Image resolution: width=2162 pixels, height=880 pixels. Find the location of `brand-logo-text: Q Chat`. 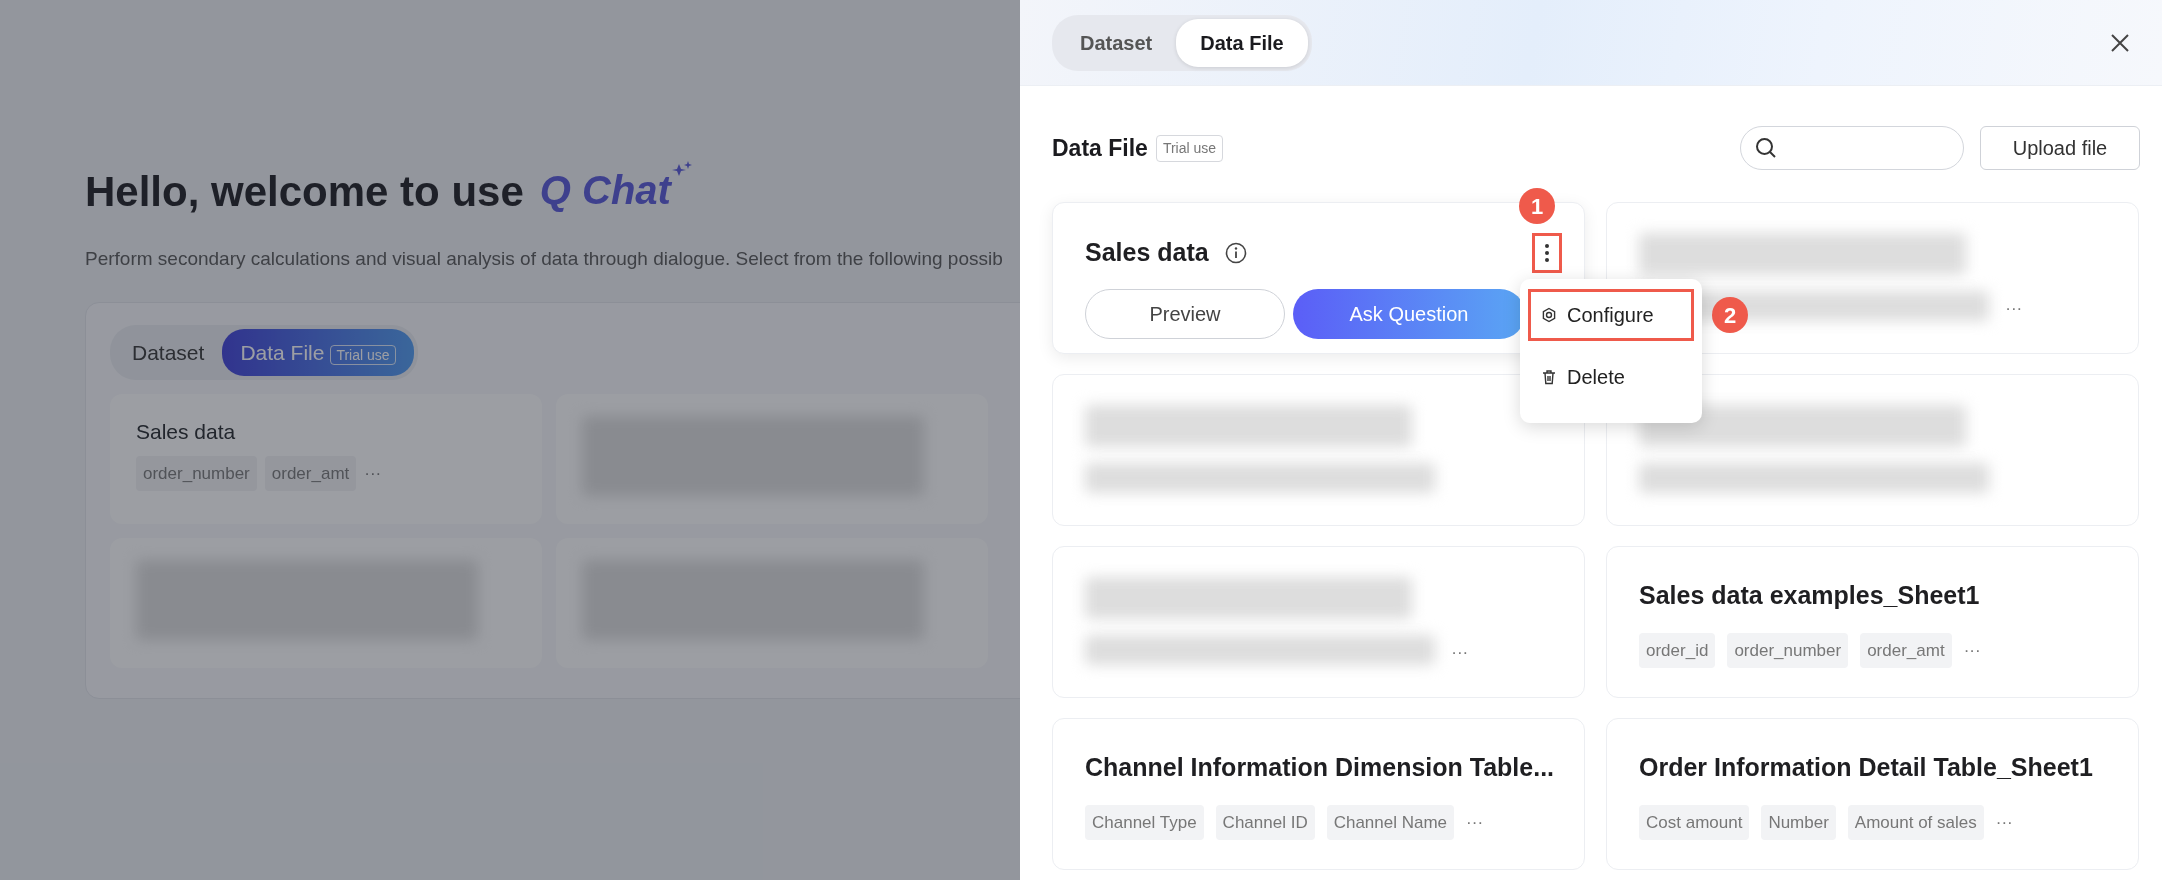

brand-logo-text: Q Chat is located at coordinates (605, 190).